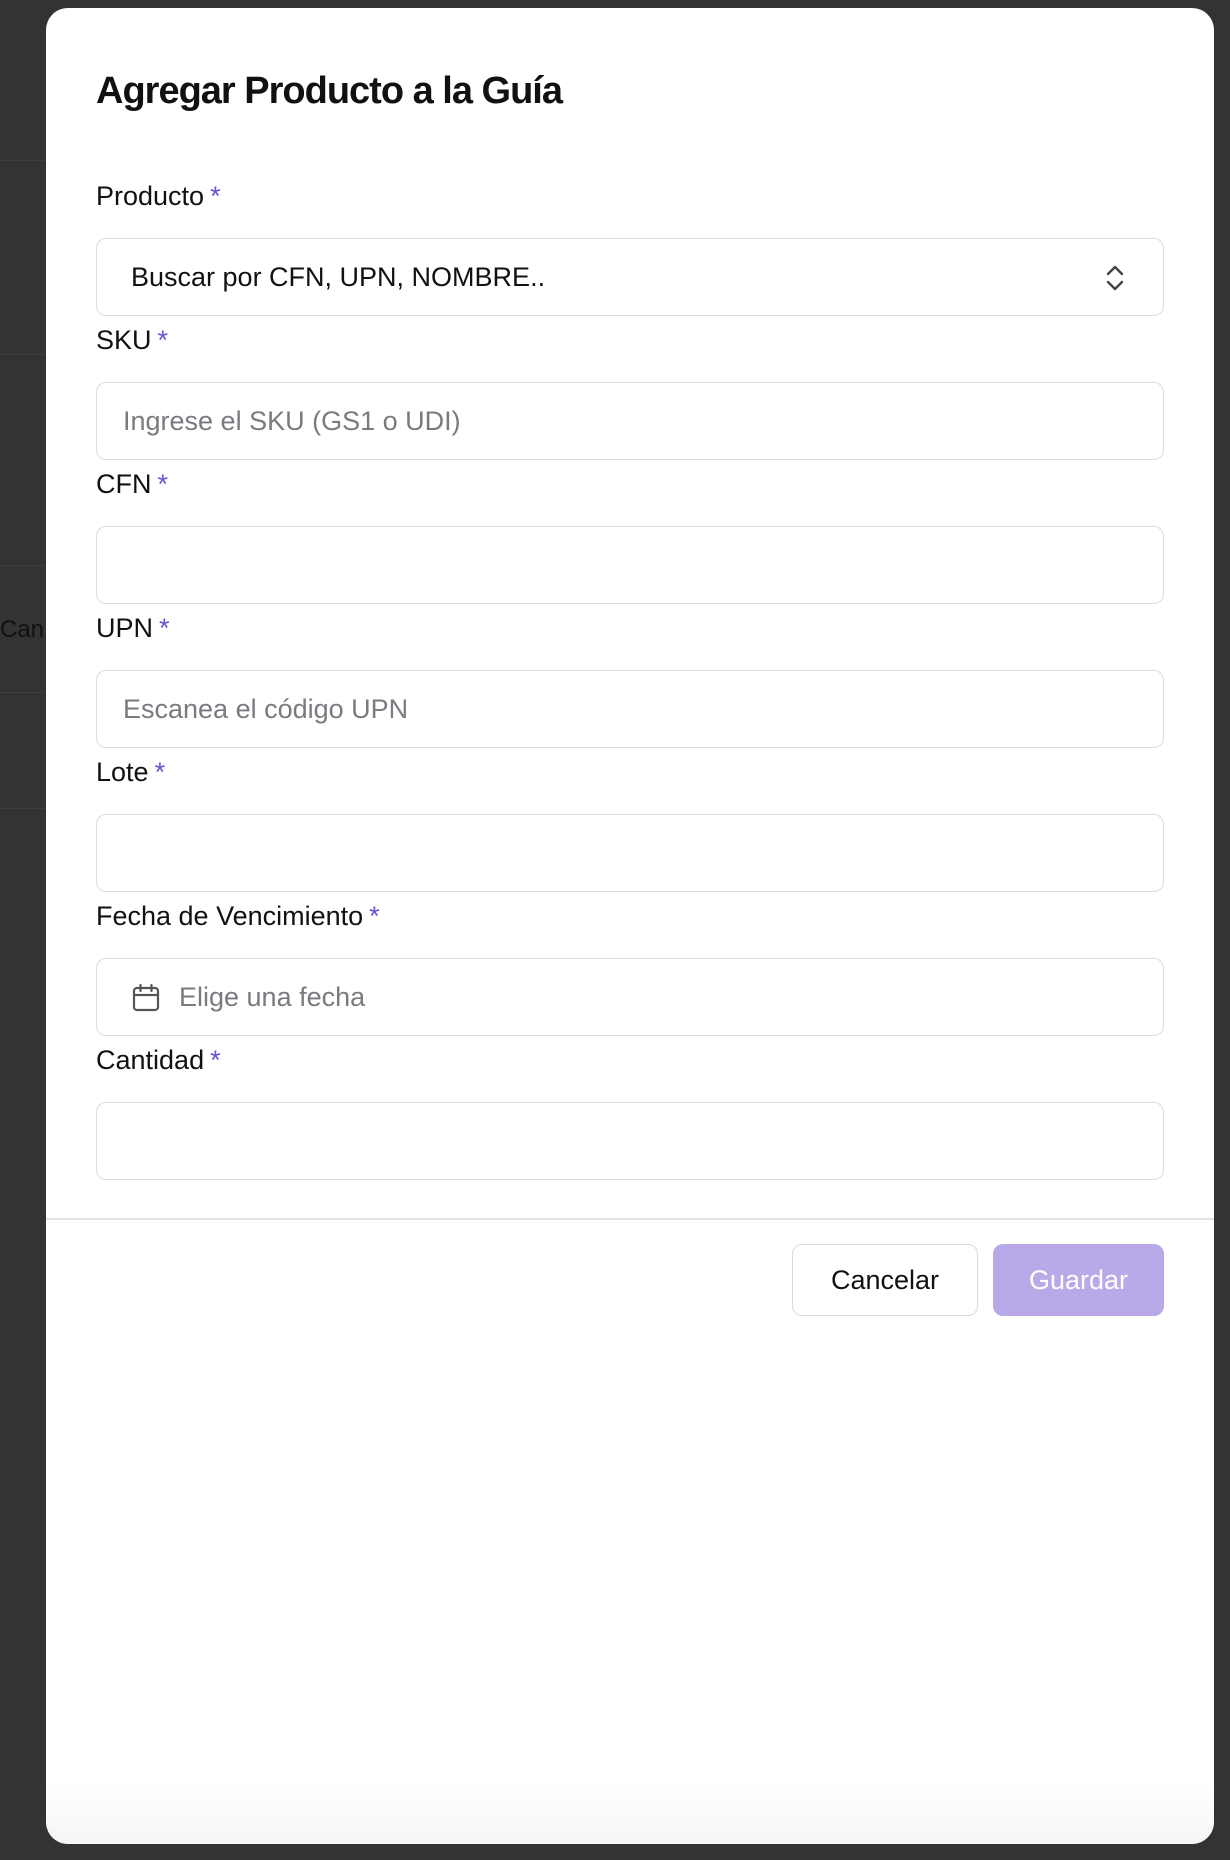 This screenshot has width=1230, height=1860. What do you see at coordinates (630, 1219) in the screenshot?
I see `footer-divider` at bounding box center [630, 1219].